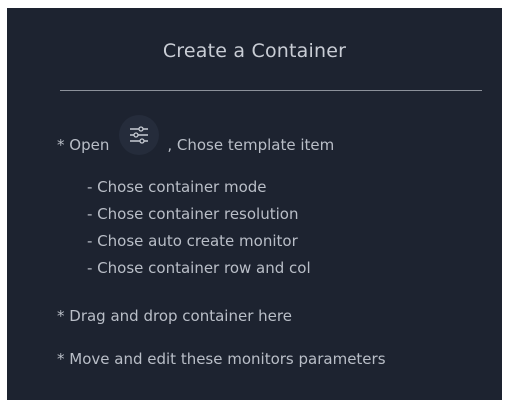 This screenshot has height=401, width=508. What do you see at coordinates (139, 135) in the screenshot?
I see `sliders-icon` at bounding box center [139, 135].